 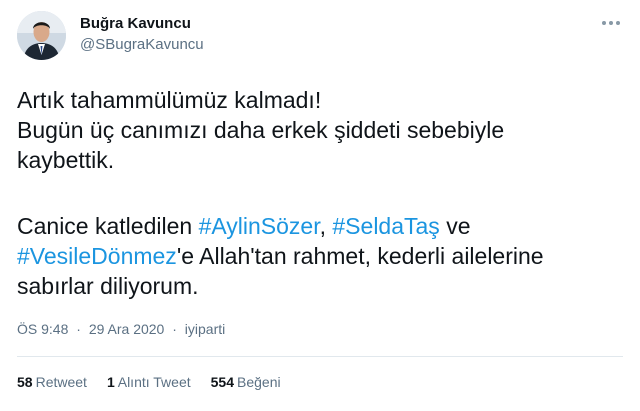 I want to click on tweet-text-fragment: ve, so click(x=455, y=226).